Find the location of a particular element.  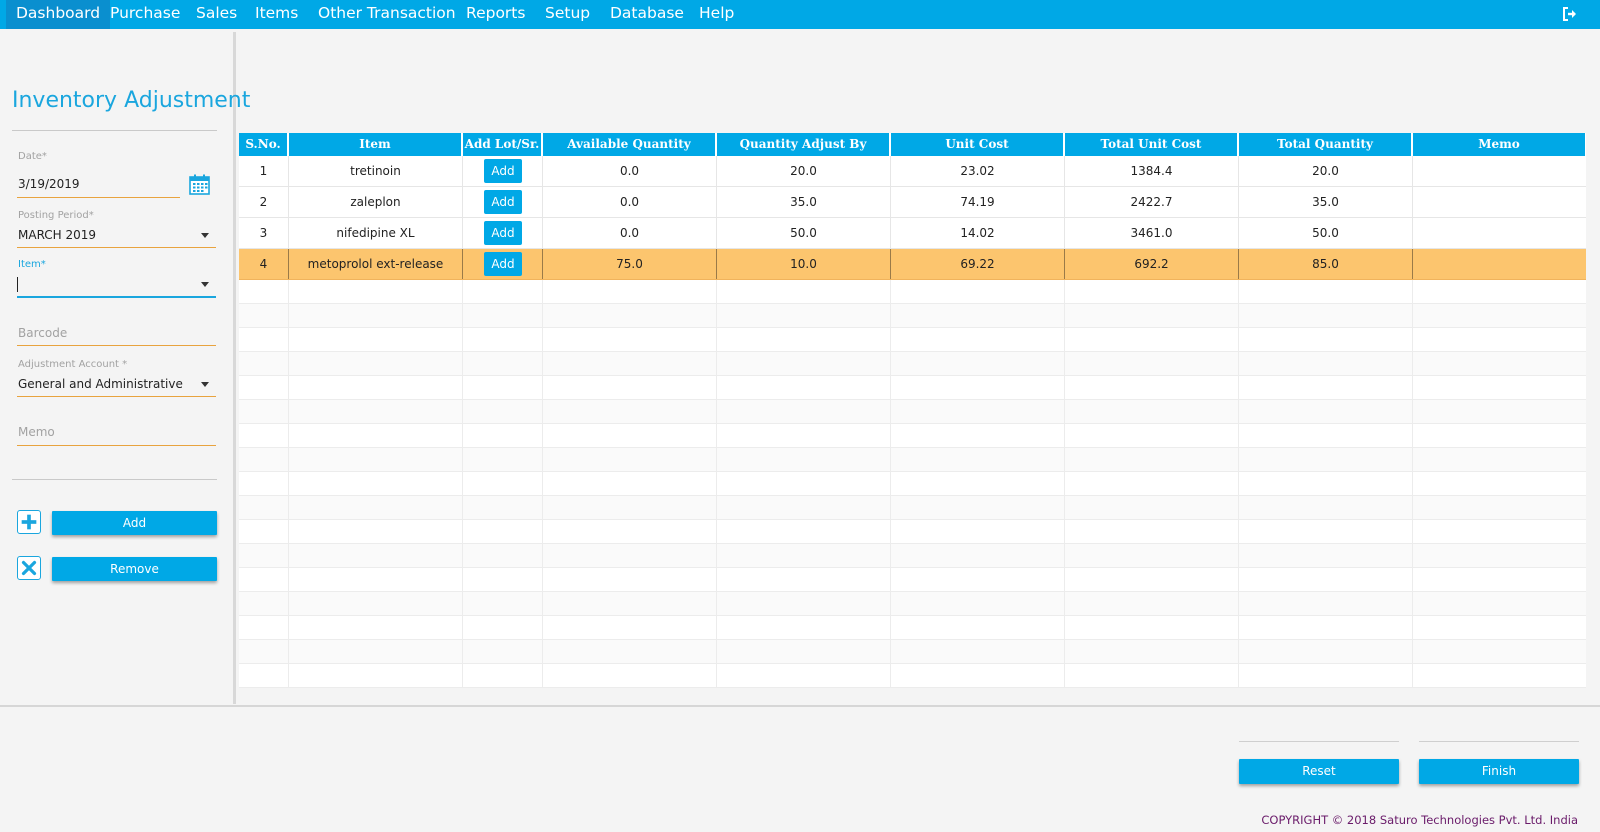

memo-input: Memo is located at coordinates (36, 432).